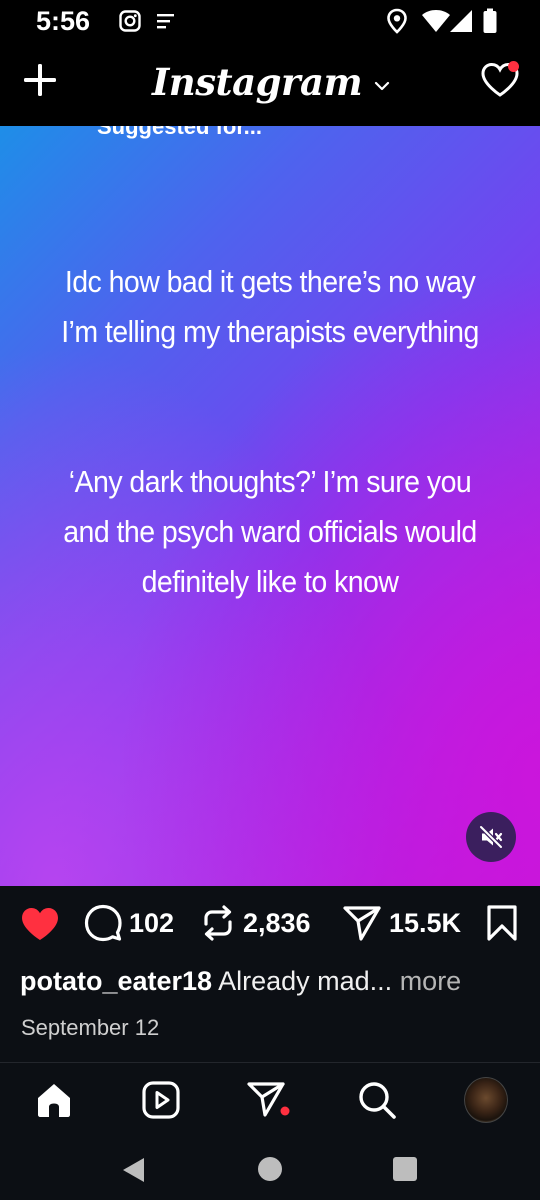 The width and height of the screenshot is (540, 1200). I want to click on search-icon, so click(377, 1100).